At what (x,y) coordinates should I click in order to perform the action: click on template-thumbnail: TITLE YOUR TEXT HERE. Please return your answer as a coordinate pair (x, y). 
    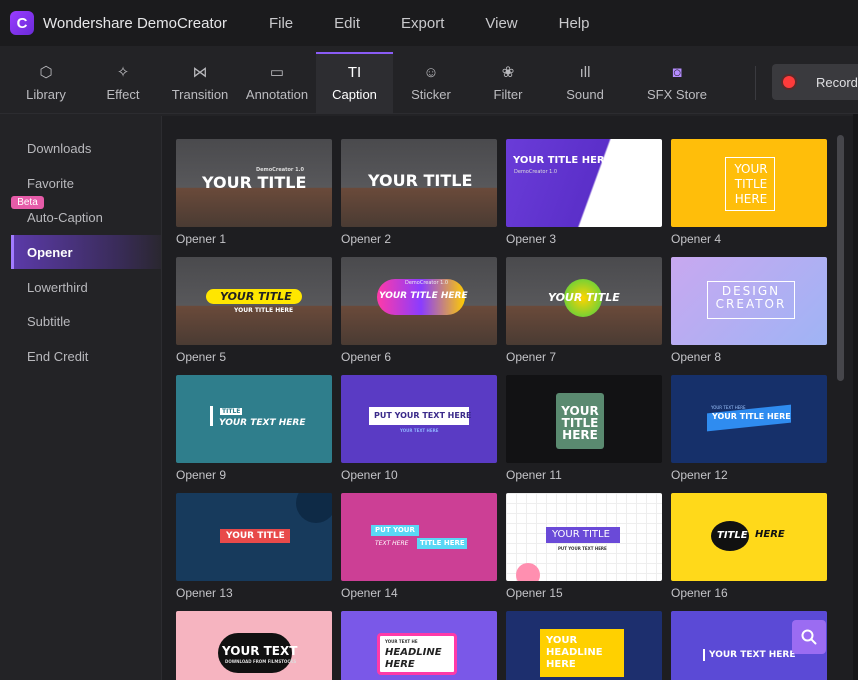
    Looking at the image, I should click on (254, 419).